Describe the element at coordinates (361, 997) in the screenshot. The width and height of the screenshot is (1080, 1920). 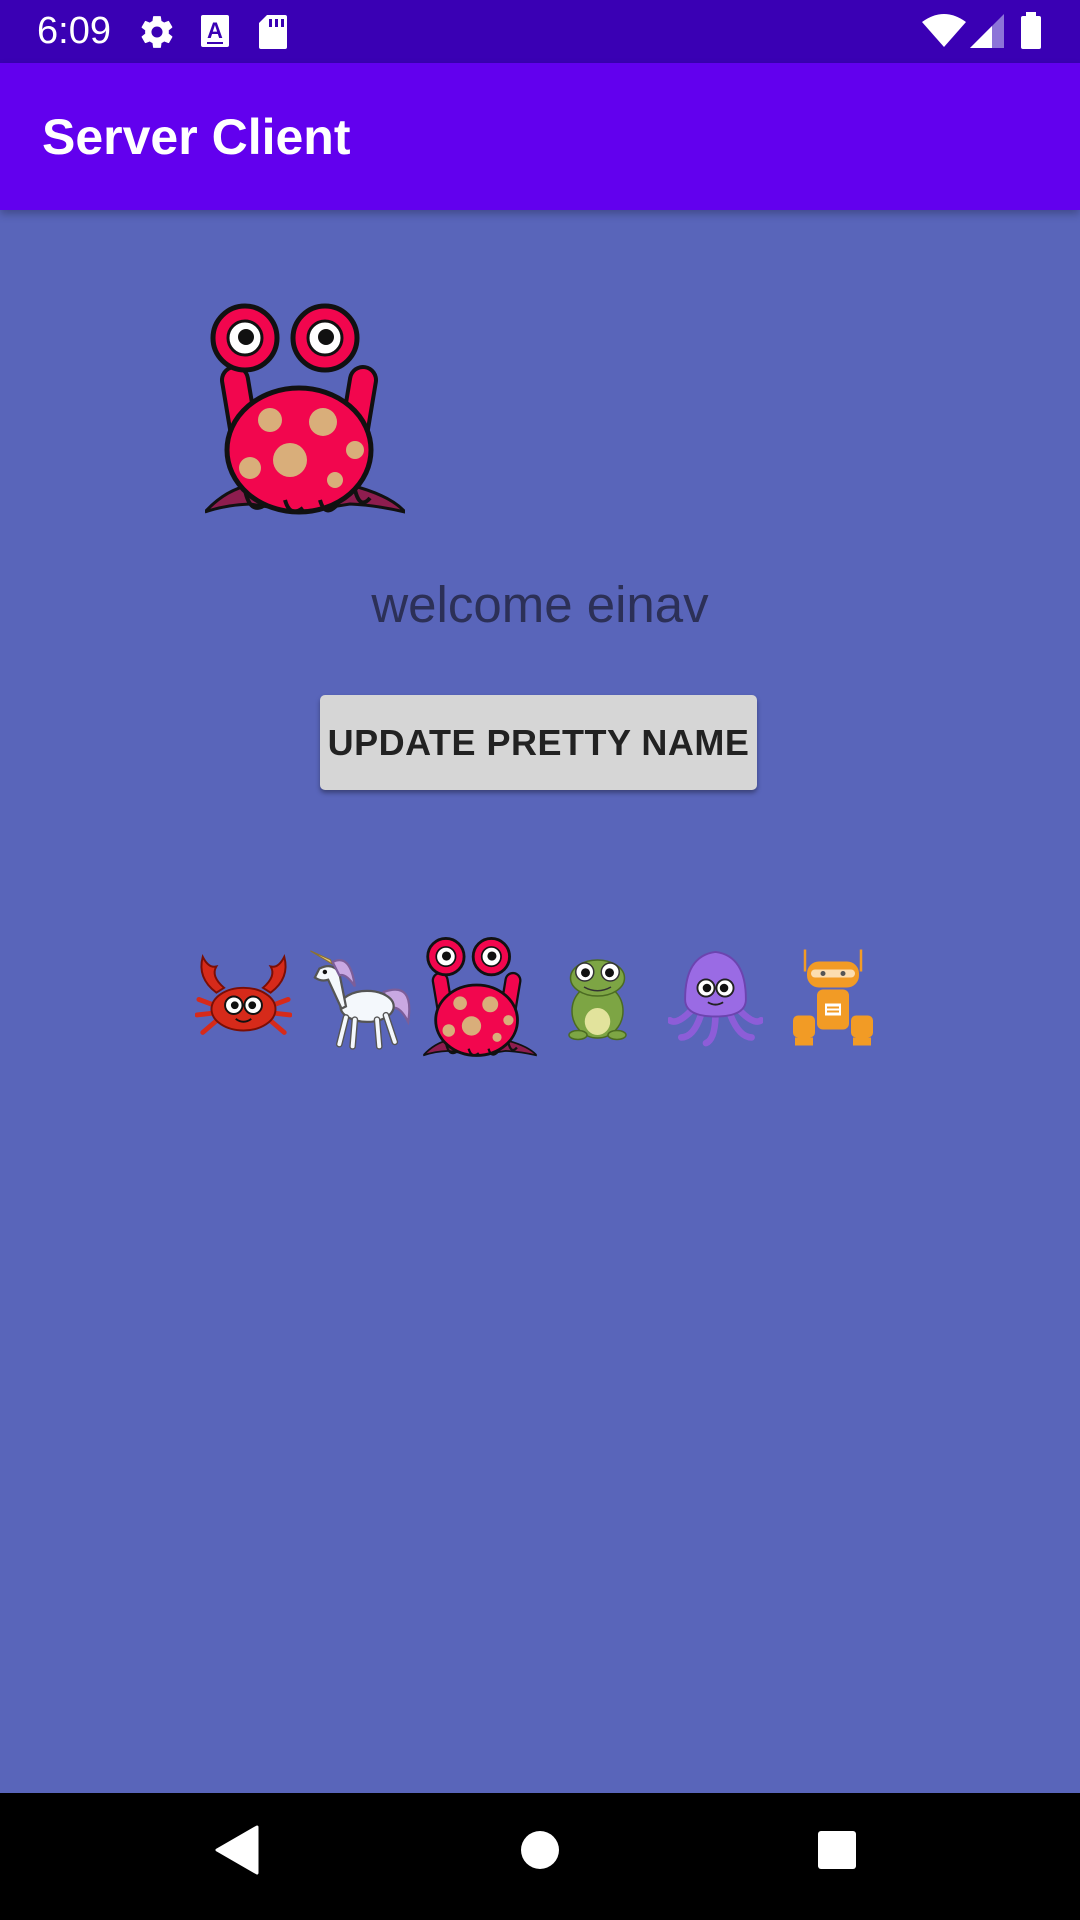
I see `unicorn-icon` at that location.